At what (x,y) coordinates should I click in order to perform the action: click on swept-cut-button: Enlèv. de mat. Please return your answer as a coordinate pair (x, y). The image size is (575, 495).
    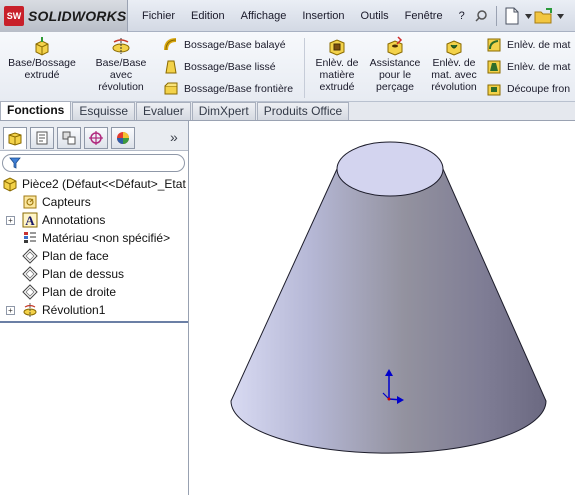
    Looking at the image, I should click on (527, 45).